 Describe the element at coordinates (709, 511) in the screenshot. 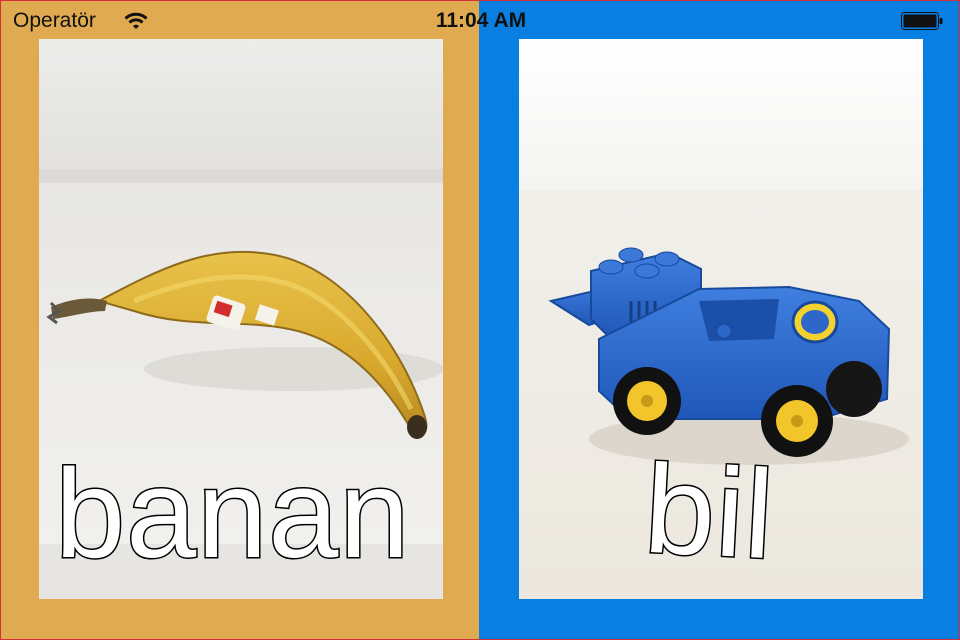

I see `word-label-car: bil` at that location.